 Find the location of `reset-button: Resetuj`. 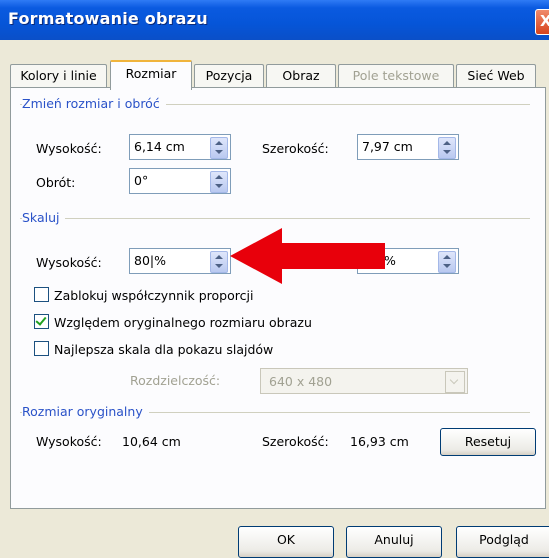

reset-button: Resetuj is located at coordinates (488, 442).